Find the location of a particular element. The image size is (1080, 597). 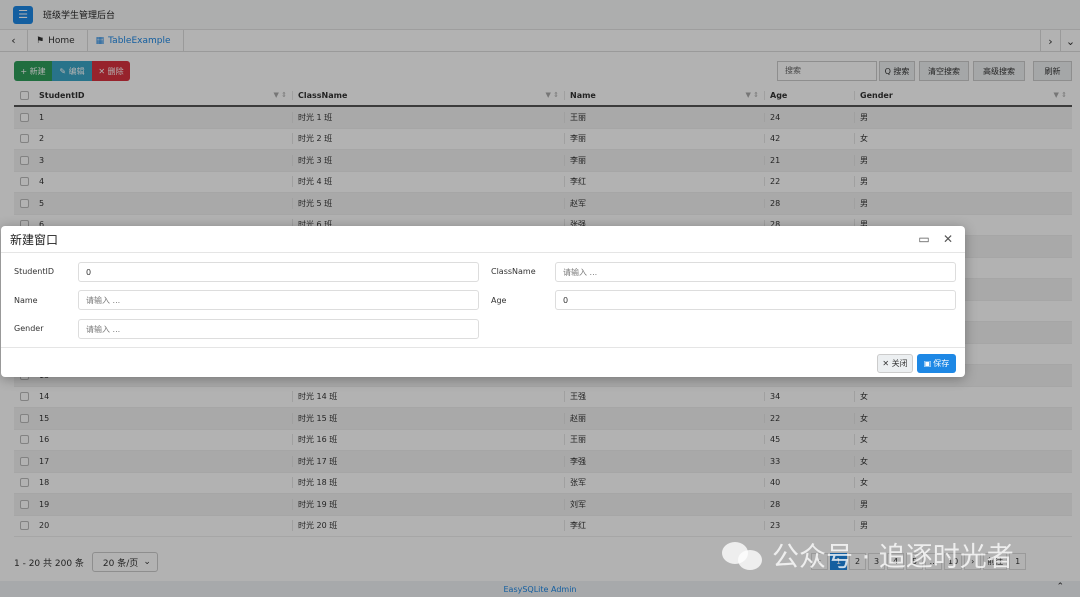

close-icon: ✕ is located at coordinates (948, 239).